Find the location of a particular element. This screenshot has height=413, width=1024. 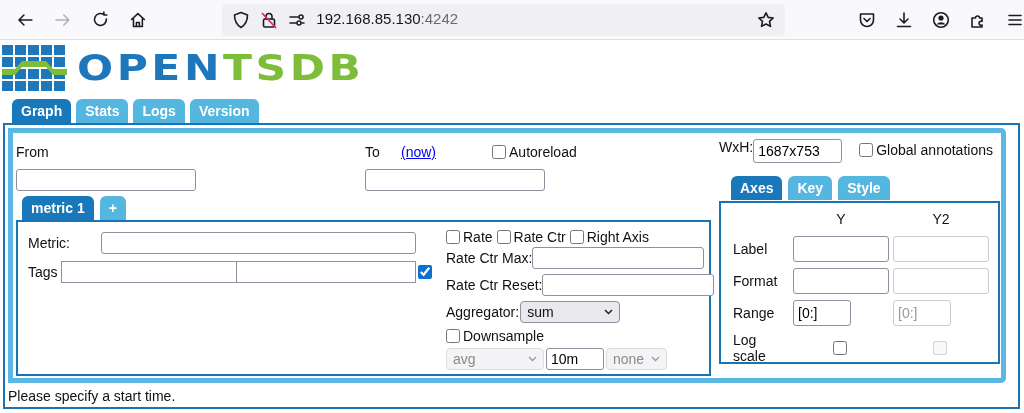

checkbox-label: Right Axis is located at coordinates (617, 237).